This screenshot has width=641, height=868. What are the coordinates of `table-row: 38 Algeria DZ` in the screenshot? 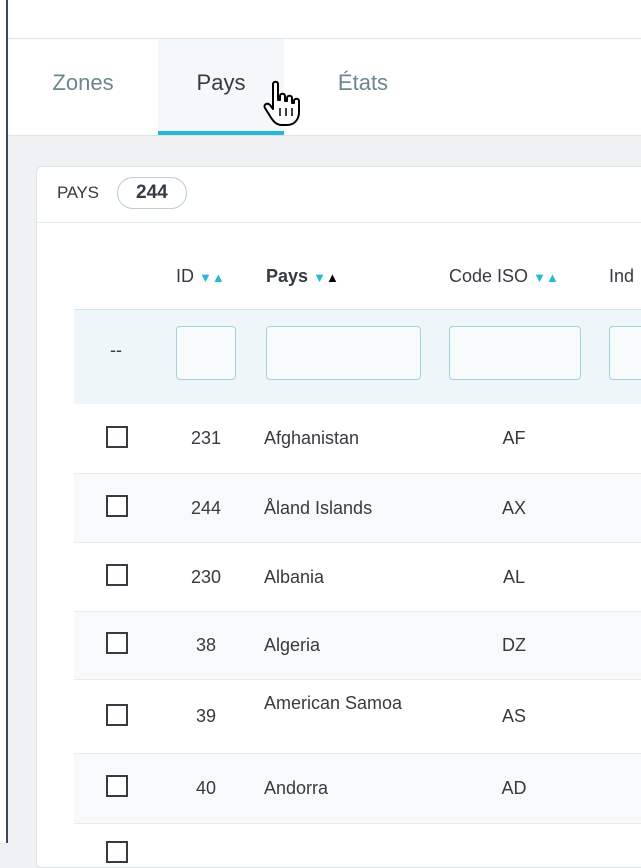 It's located at (357, 646).